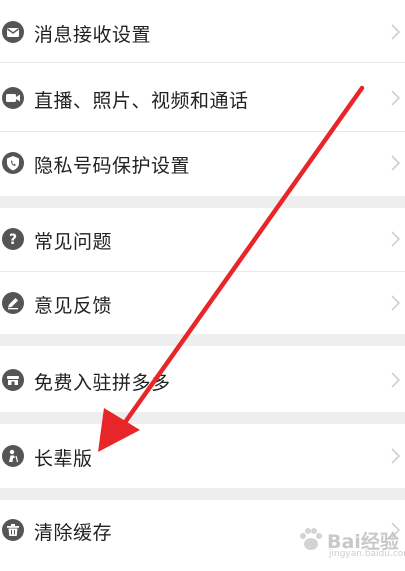  What do you see at coordinates (63, 459) in the screenshot?
I see `menu-item-label: 长辈版` at bounding box center [63, 459].